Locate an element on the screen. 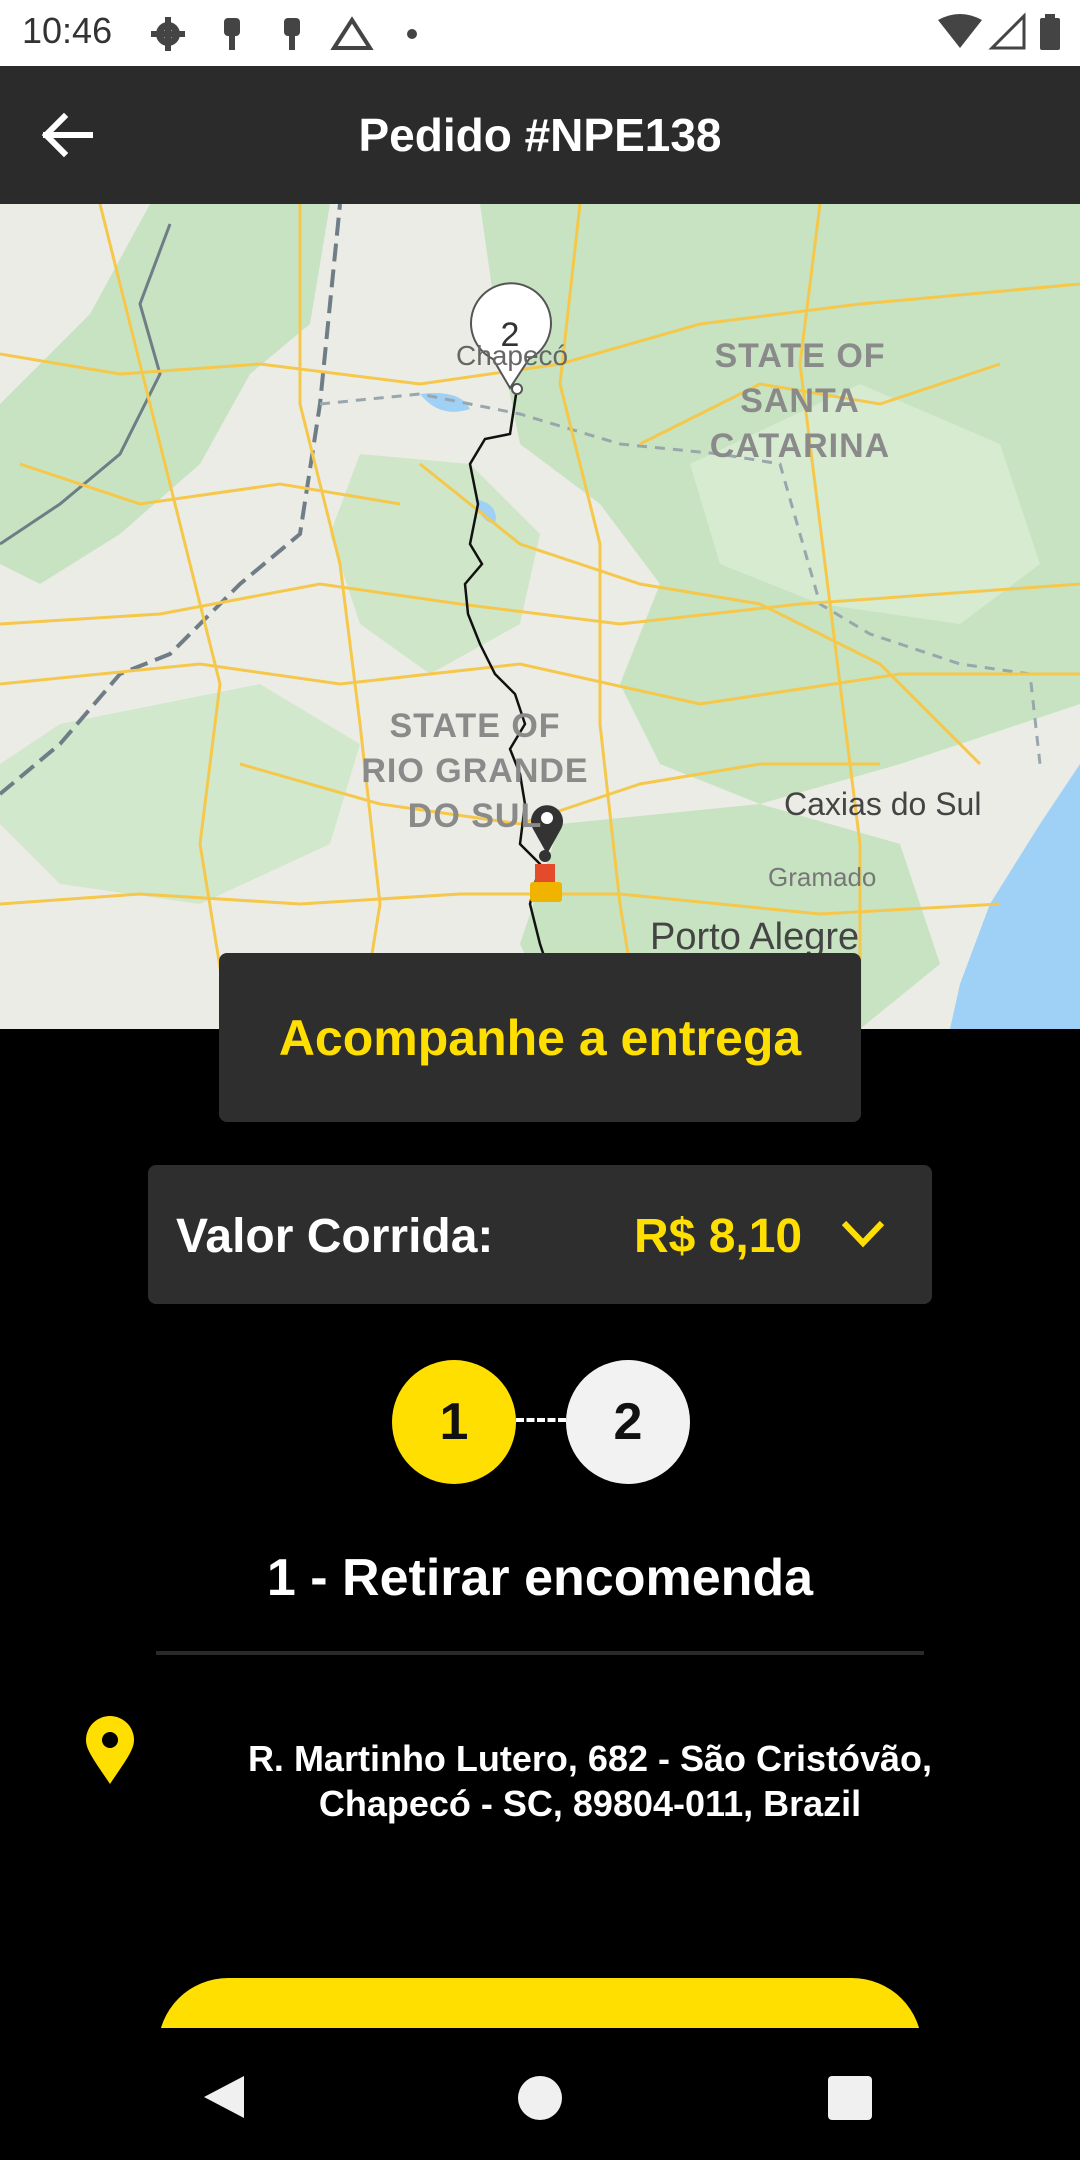 Image resolution: width=1080 pixels, height=2160 pixels. map-label-santa-catarina: STATE OF SANTA CATARINA is located at coordinates (800, 401).